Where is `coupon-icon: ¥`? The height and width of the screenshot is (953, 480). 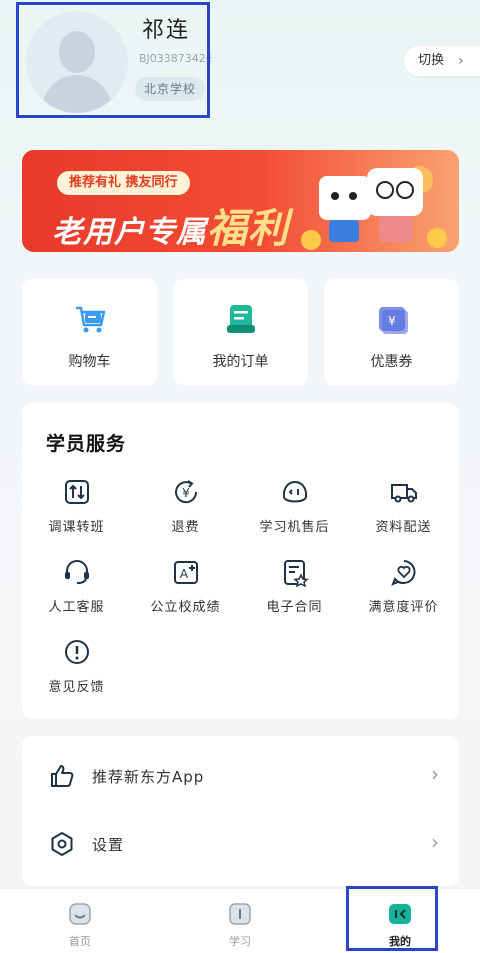 coupon-icon: ¥ is located at coordinates (393, 320).